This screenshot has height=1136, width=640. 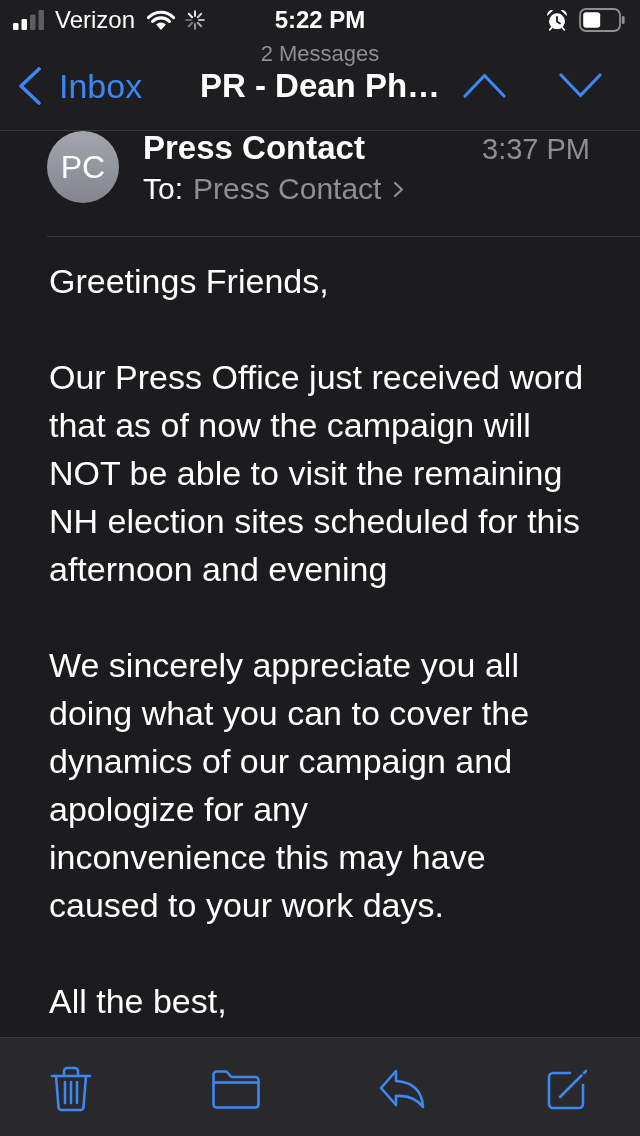 What do you see at coordinates (236, 1089) in the screenshot?
I see `folder-icon` at bounding box center [236, 1089].